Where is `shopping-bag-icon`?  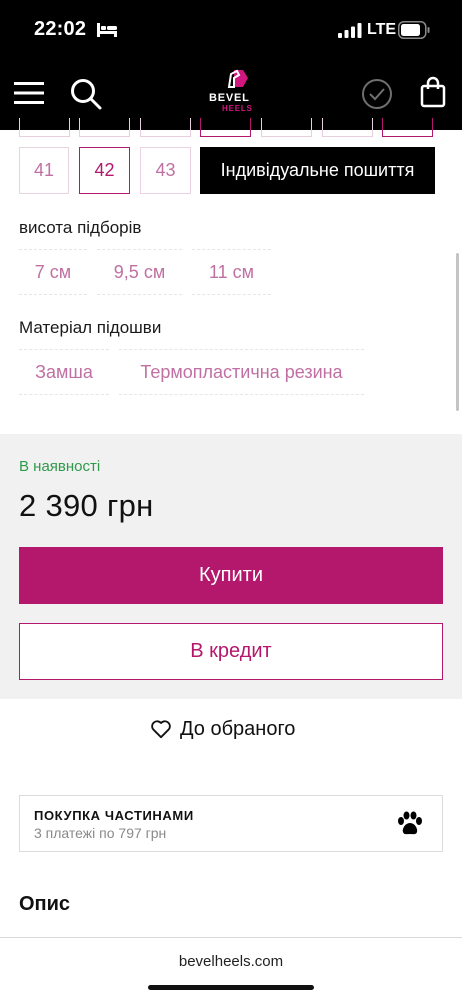 shopping-bag-icon is located at coordinates (433, 92).